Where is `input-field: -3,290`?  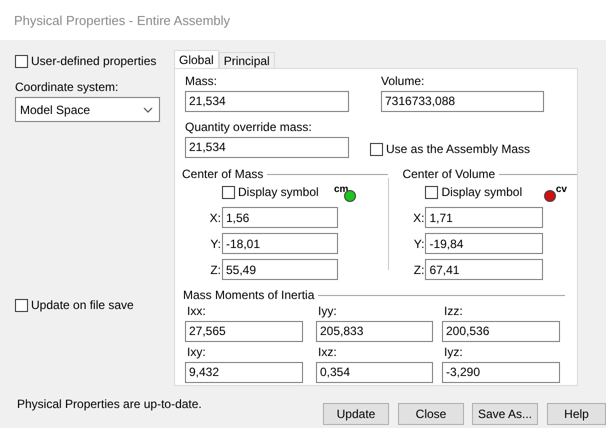 input-field: -3,290 is located at coordinates (501, 372).